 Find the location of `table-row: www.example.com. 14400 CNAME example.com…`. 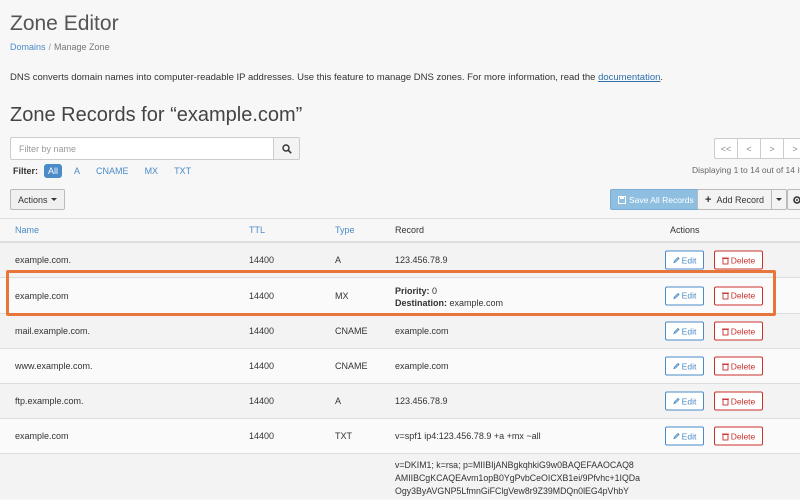

table-row: www.example.com. 14400 CNAME example.com… is located at coordinates (400, 366).